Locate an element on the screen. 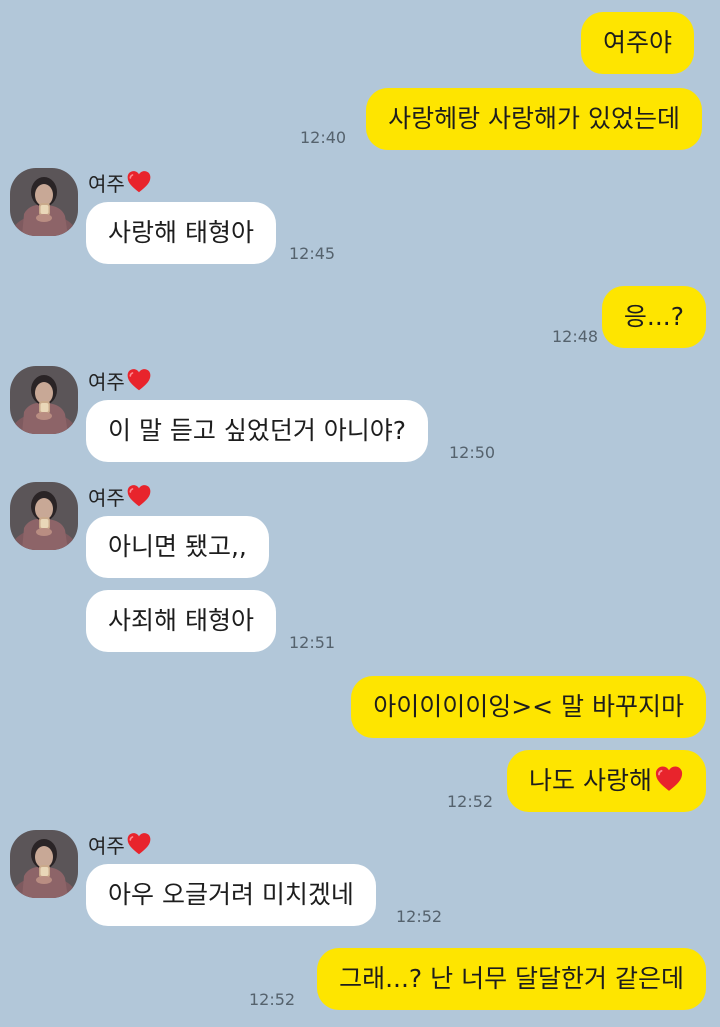  message-timestamp: 12:51 is located at coordinates (312, 642).